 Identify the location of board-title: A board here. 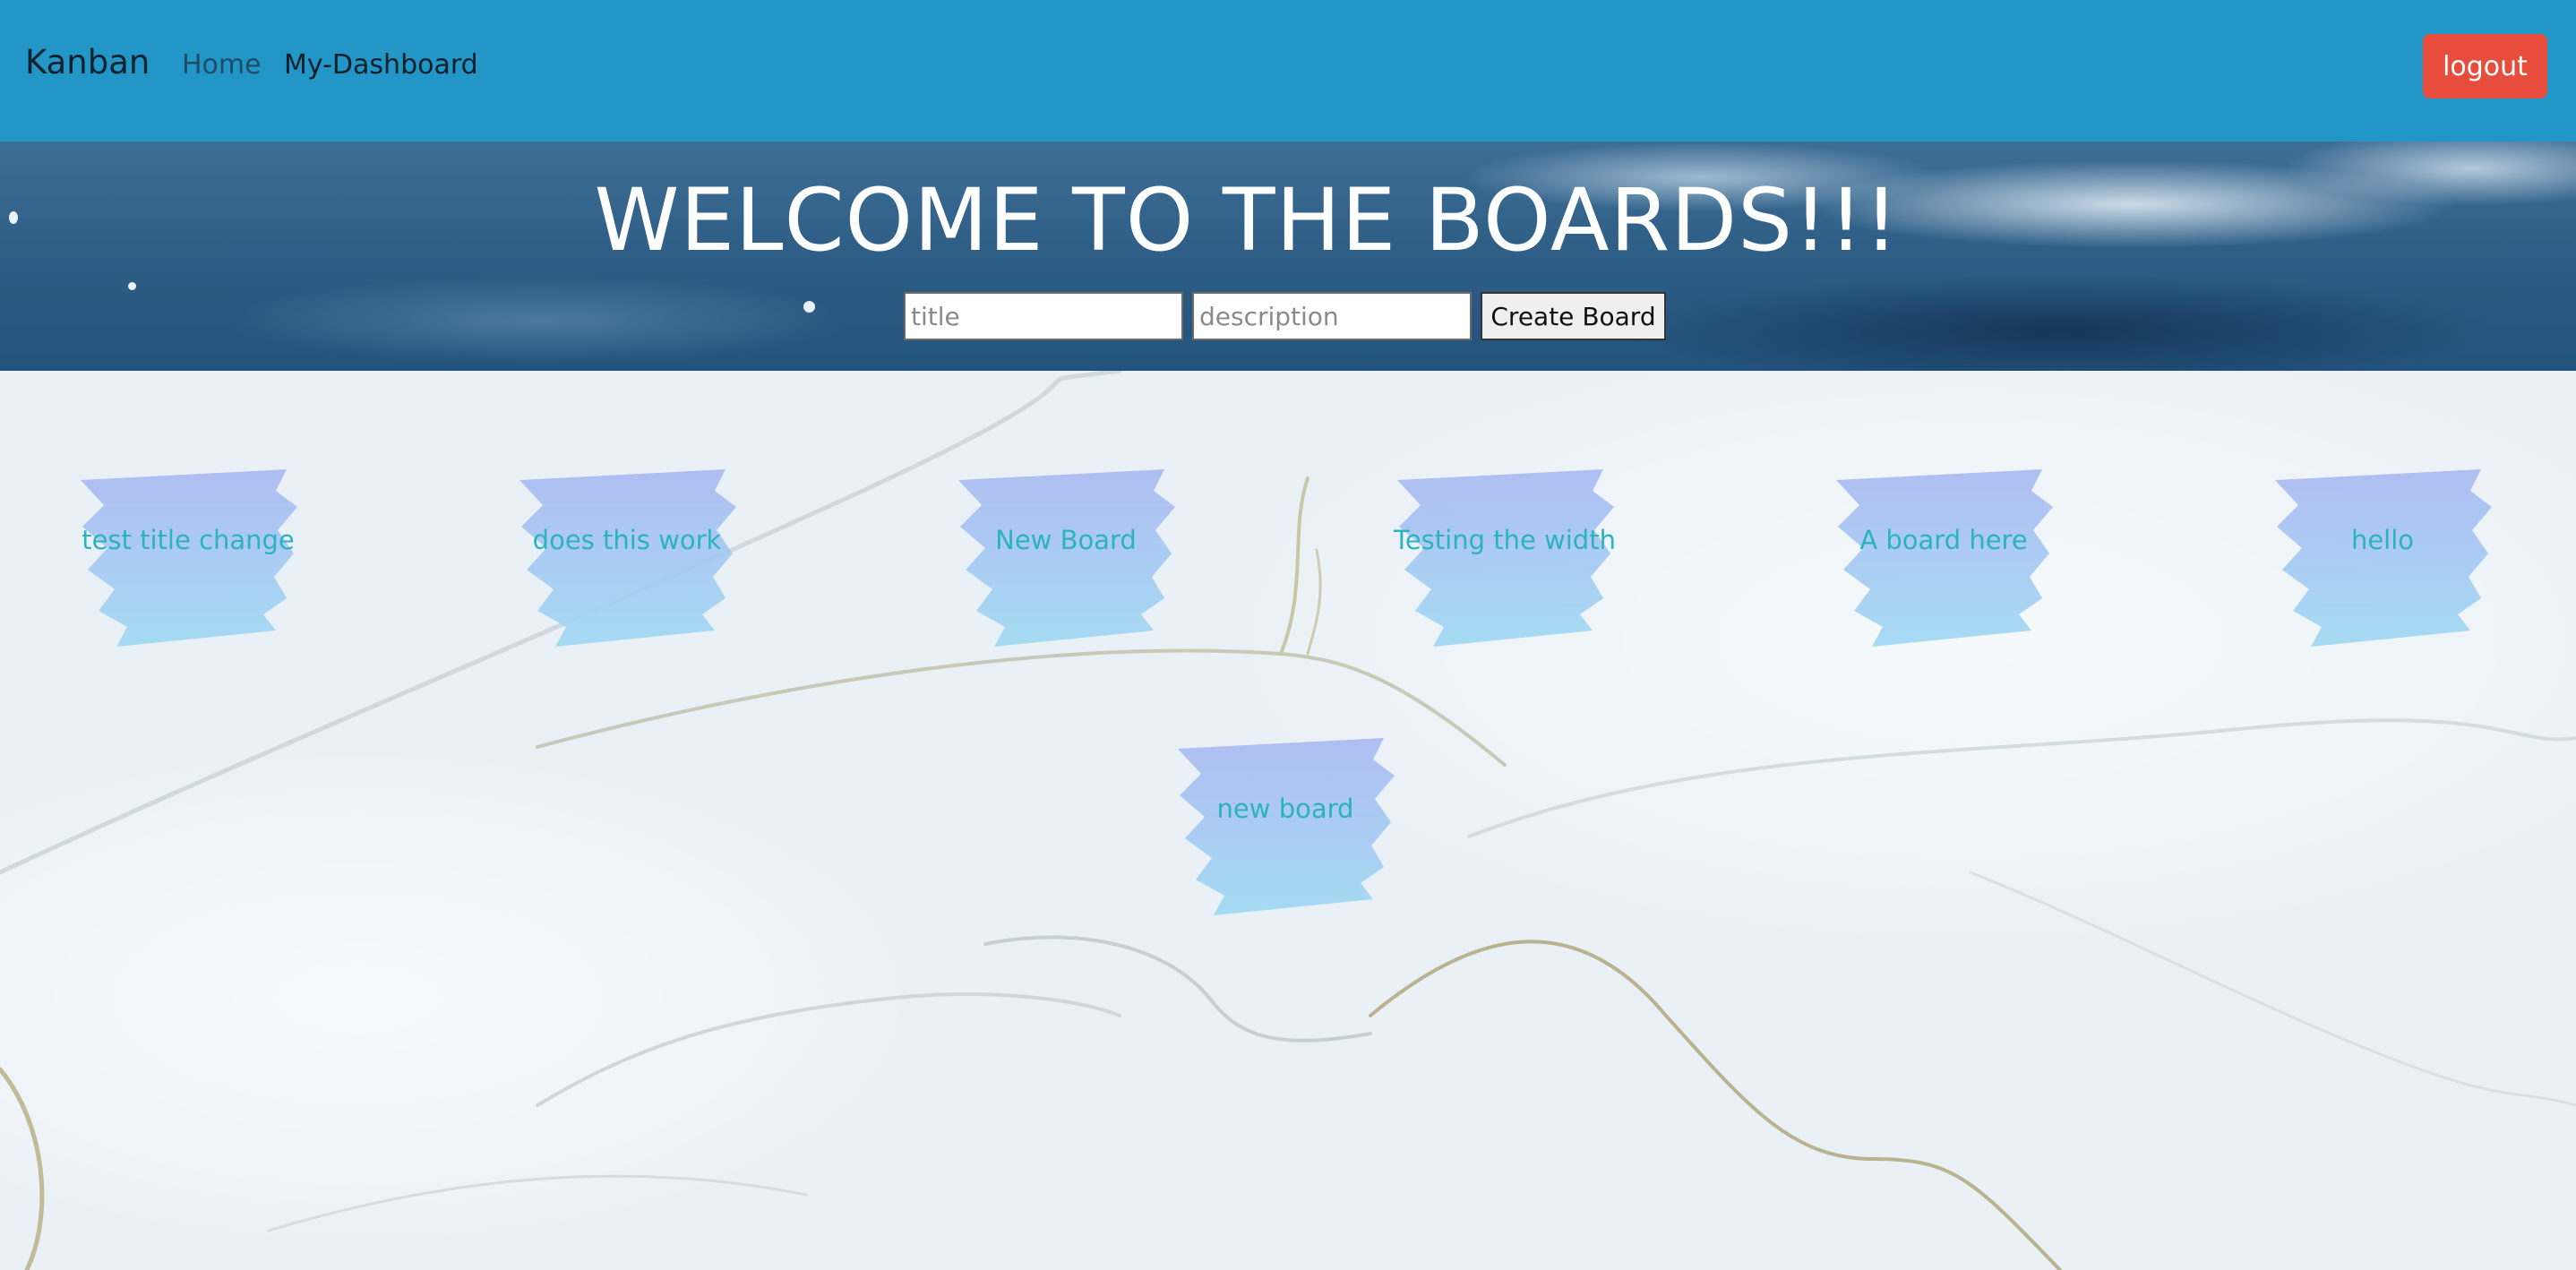
(1943, 540).